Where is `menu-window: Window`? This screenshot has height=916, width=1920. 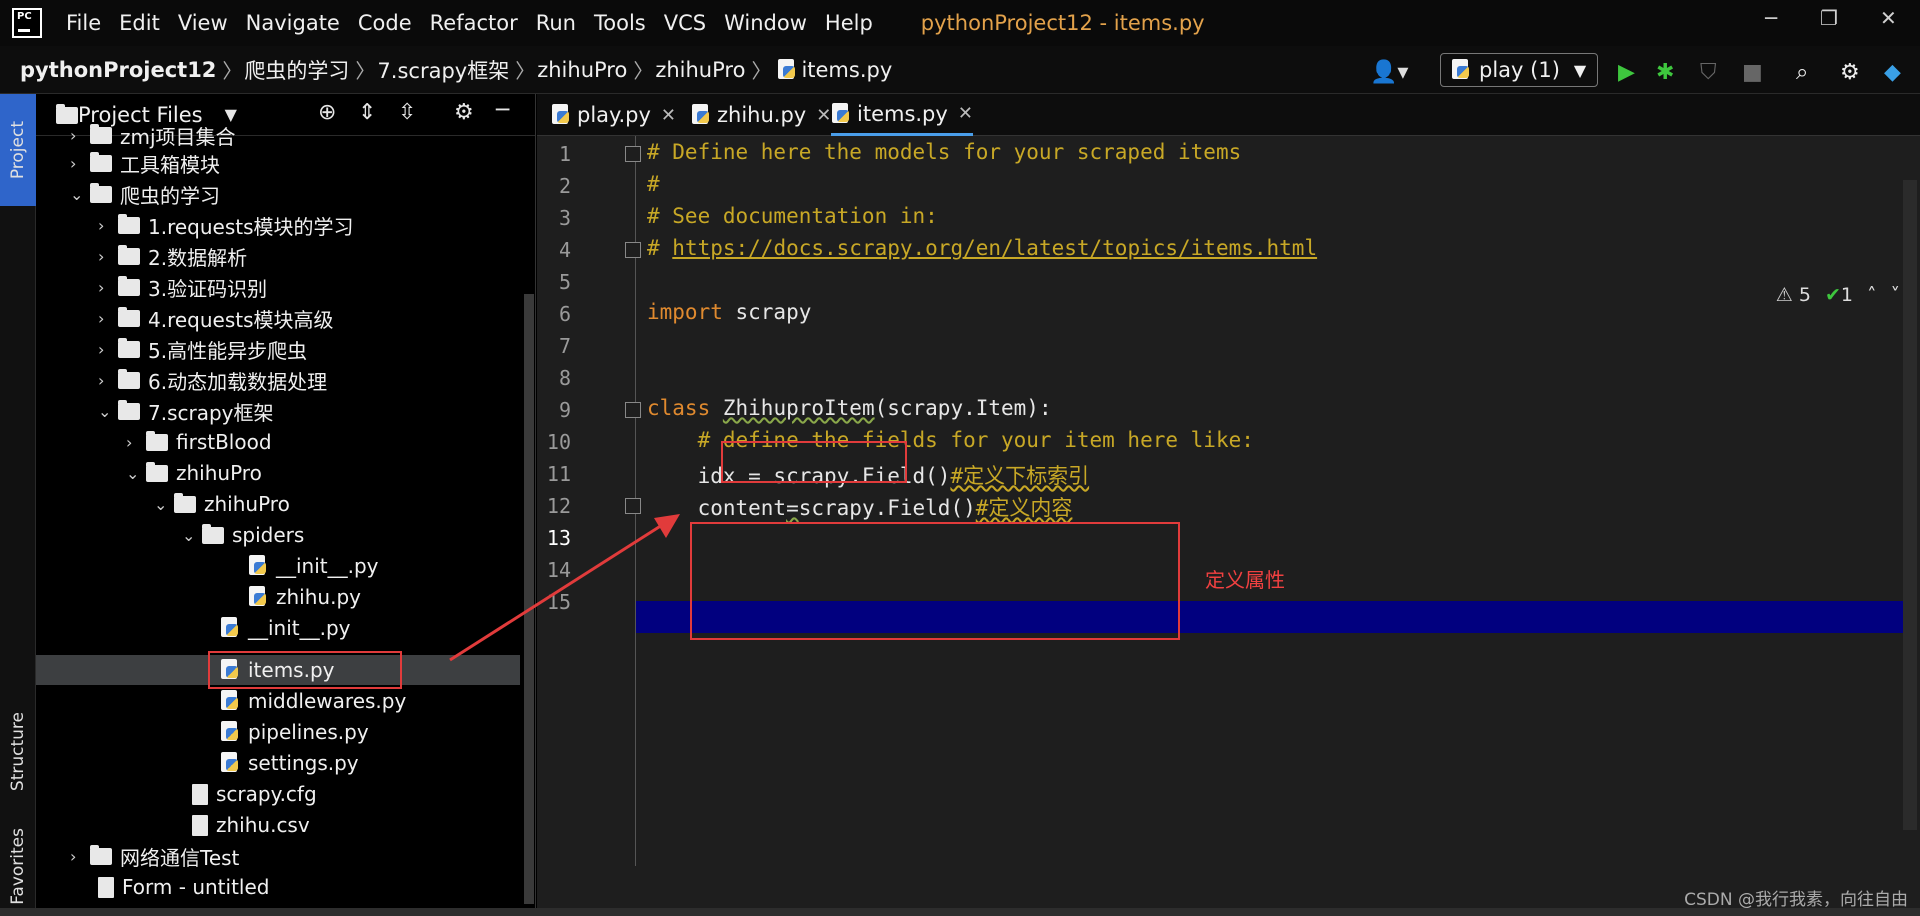
menu-window: Window is located at coordinates (765, 23).